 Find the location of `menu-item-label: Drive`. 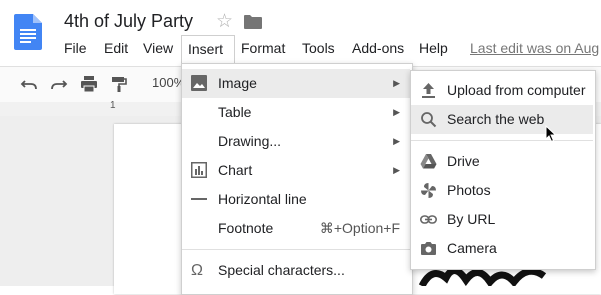

menu-item-label: Drive is located at coordinates (463, 161).